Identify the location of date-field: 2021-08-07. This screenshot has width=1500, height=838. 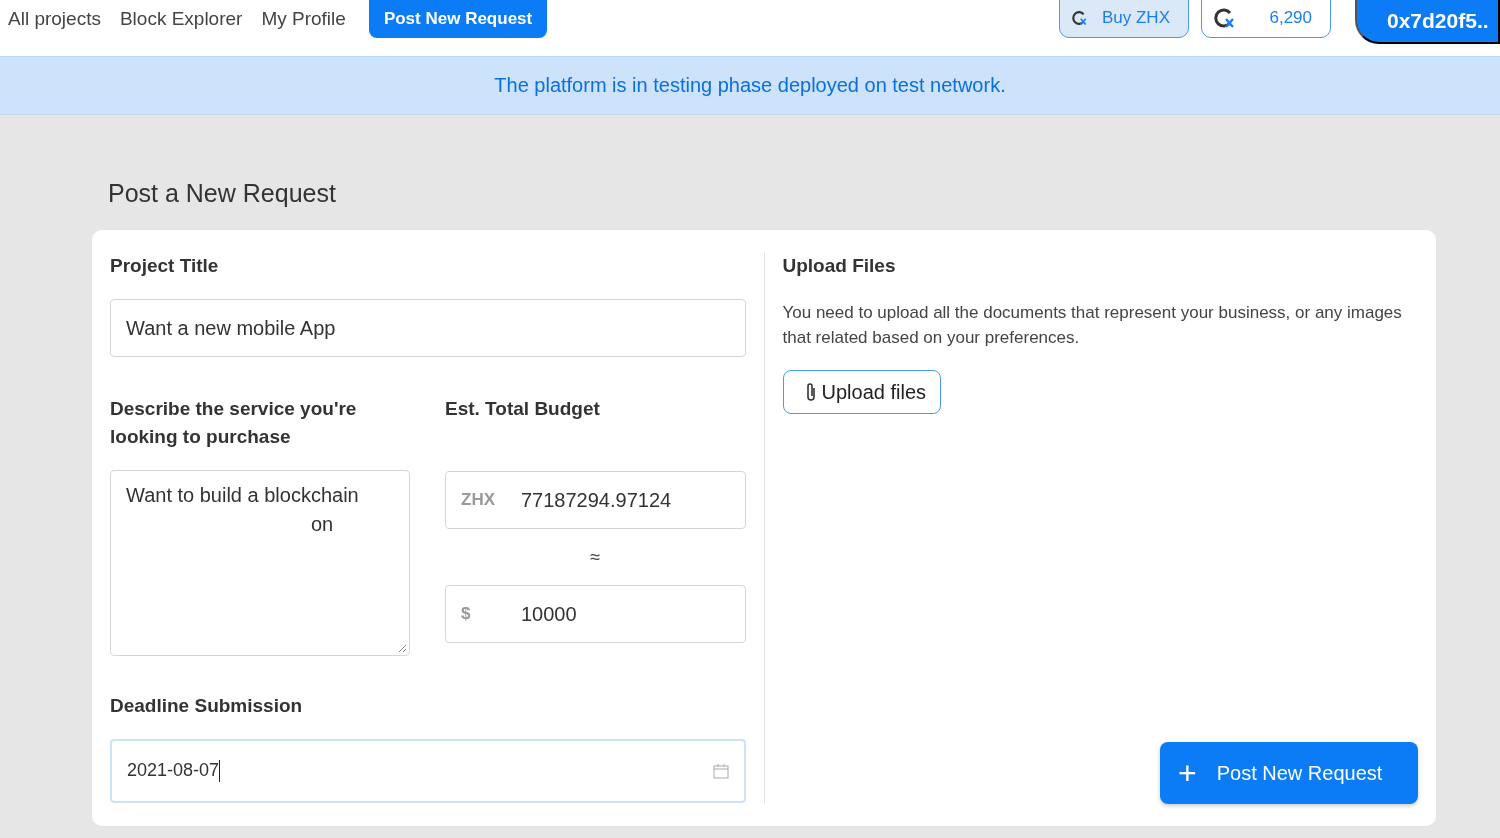
(428, 771).